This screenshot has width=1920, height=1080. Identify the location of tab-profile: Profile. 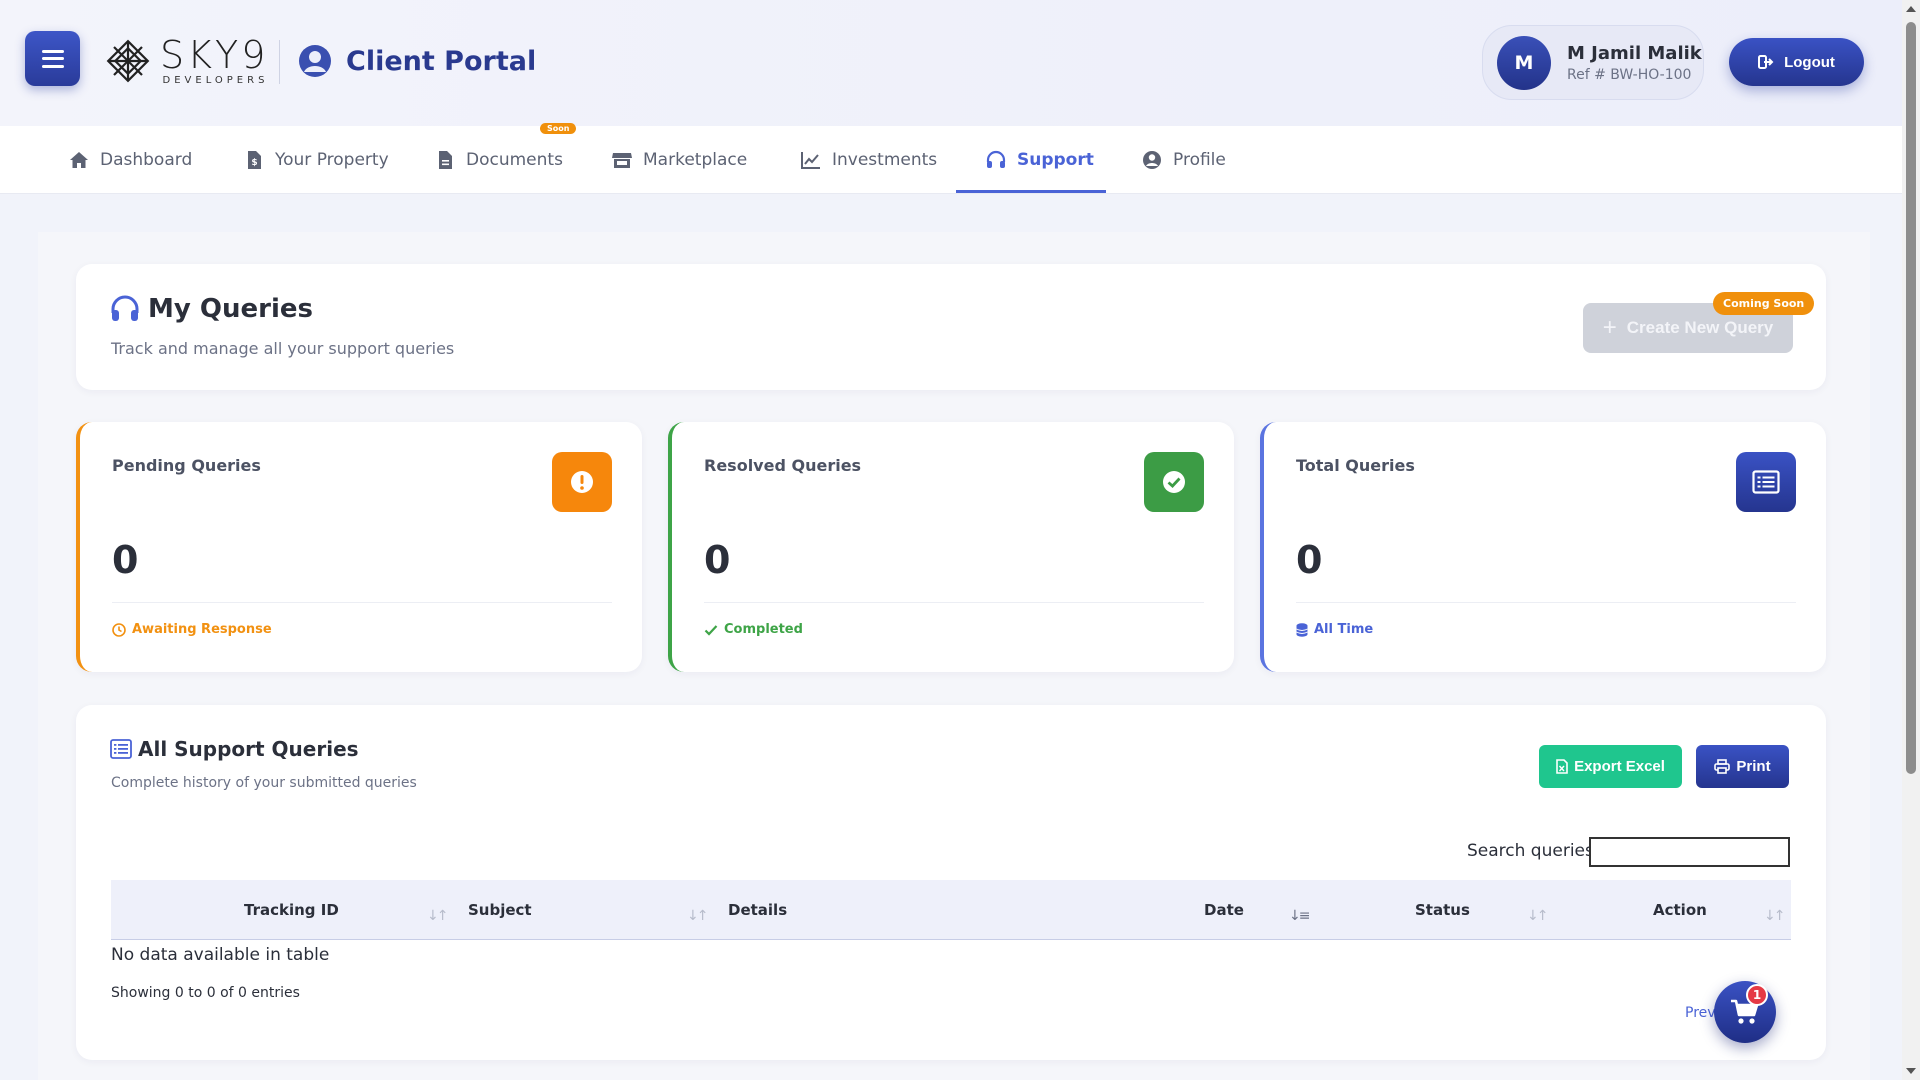
(1183, 160).